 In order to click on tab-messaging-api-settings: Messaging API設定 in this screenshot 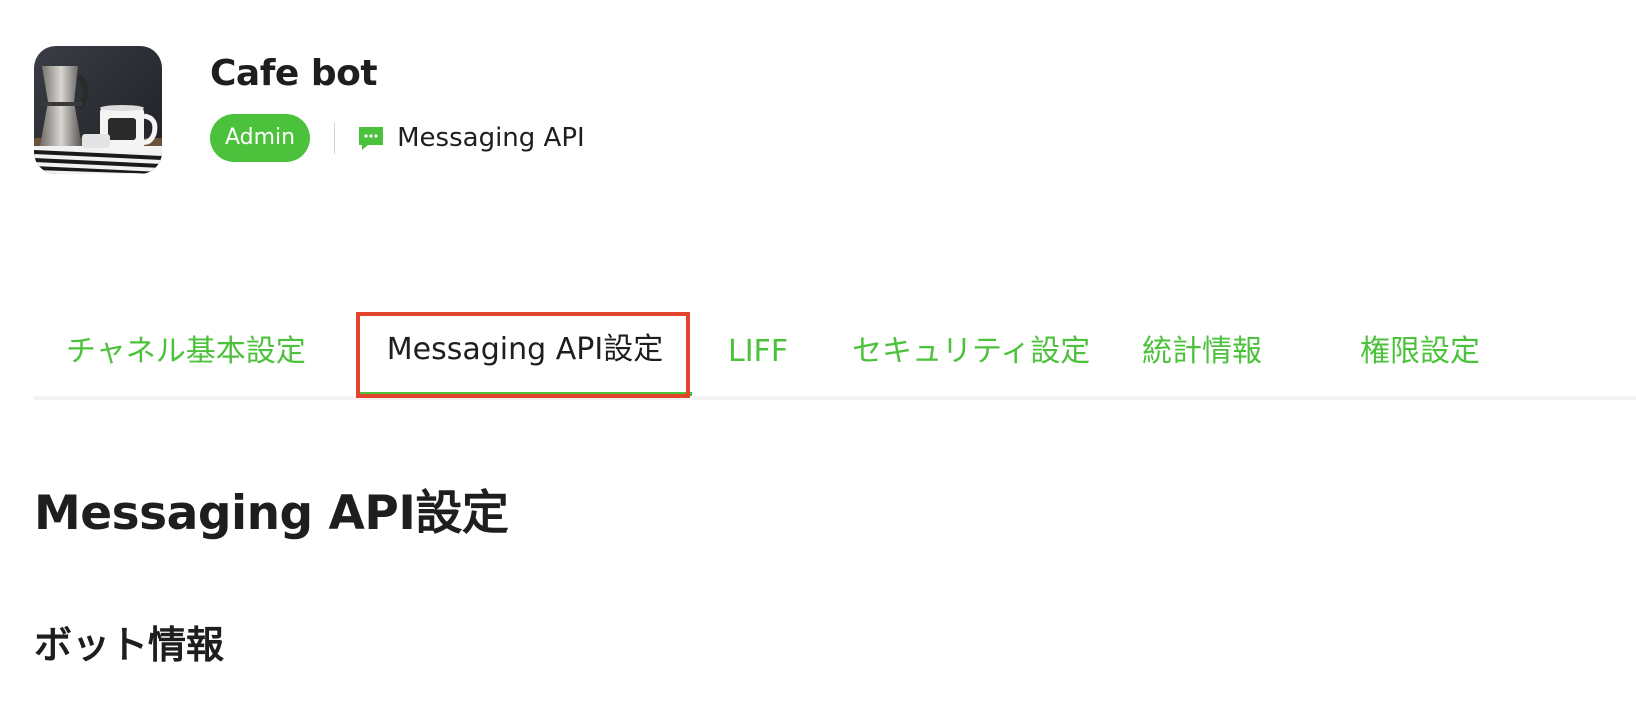, I will do `click(525, 352)`.